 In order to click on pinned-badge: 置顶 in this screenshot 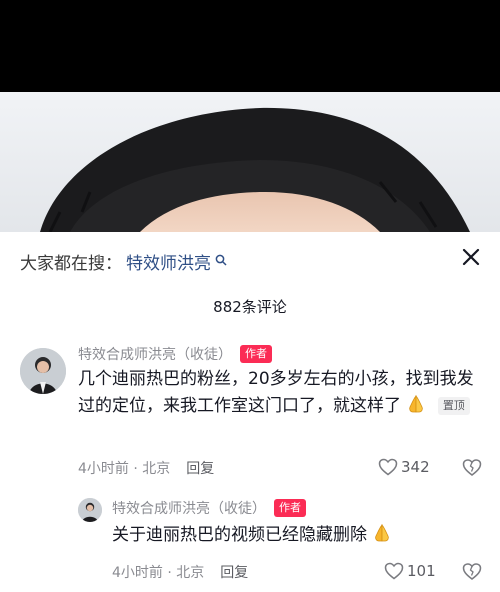, I will do `click(453, 406)`.